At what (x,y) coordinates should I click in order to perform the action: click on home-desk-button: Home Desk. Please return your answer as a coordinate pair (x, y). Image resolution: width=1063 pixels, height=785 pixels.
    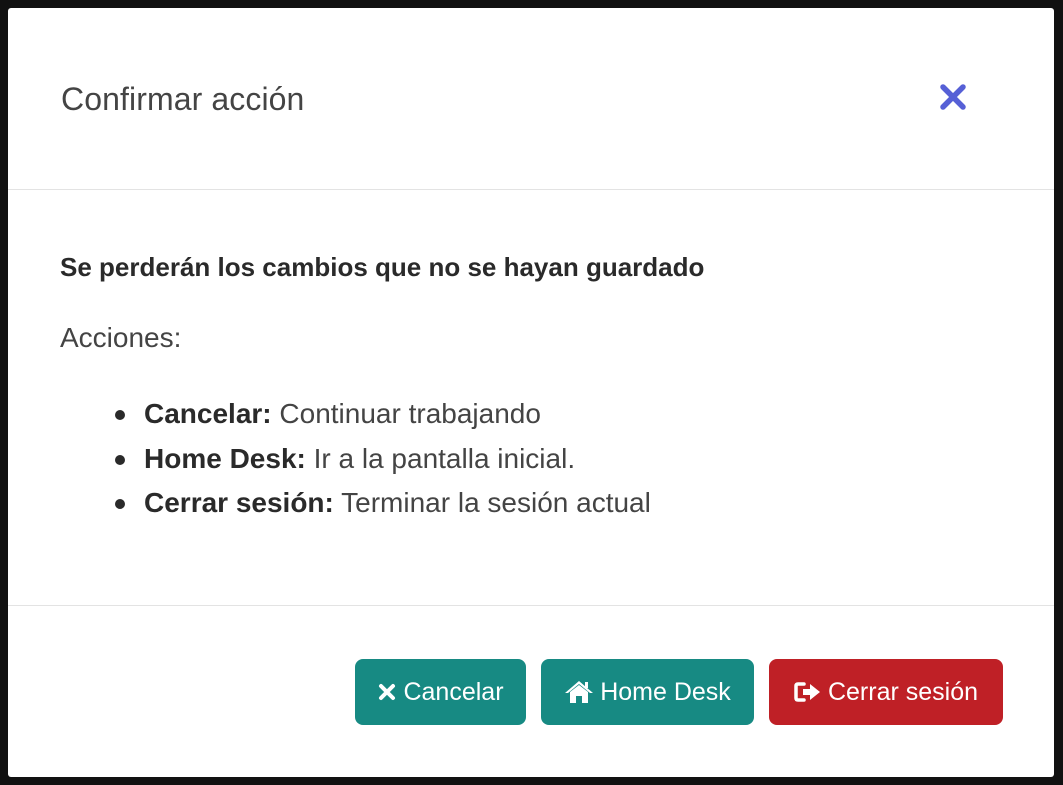
    Looking at the image, I should click on (647, 692).